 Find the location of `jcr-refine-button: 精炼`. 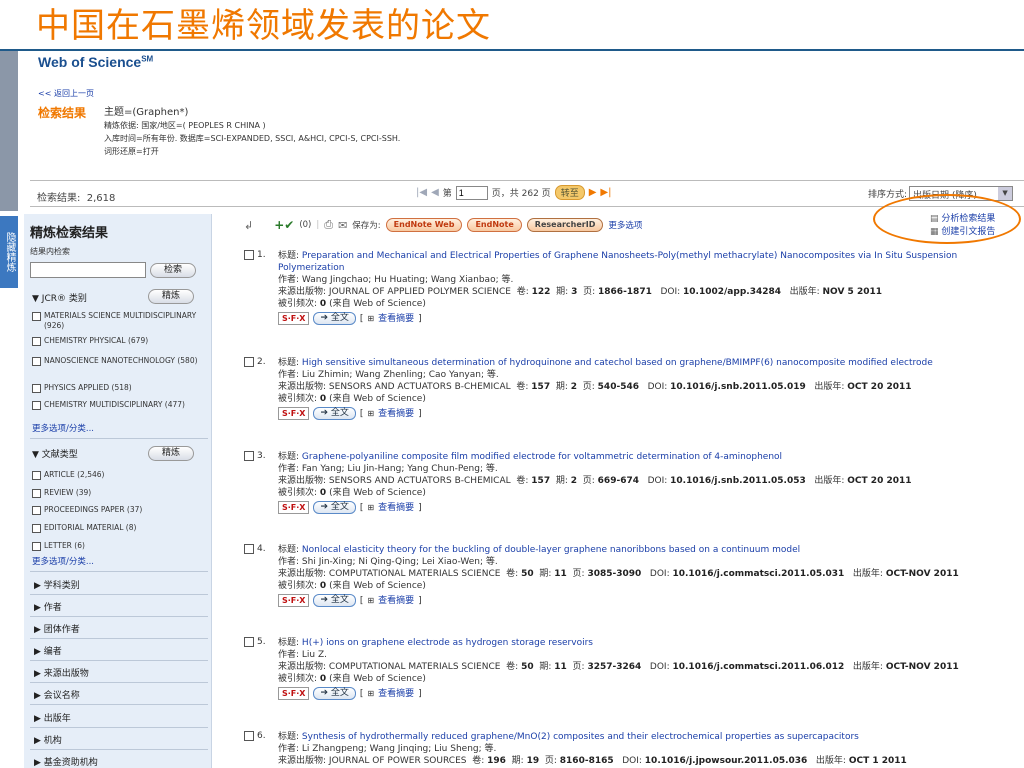

jcr-refine-button: 精炼 is located at coordinates (171, 296).